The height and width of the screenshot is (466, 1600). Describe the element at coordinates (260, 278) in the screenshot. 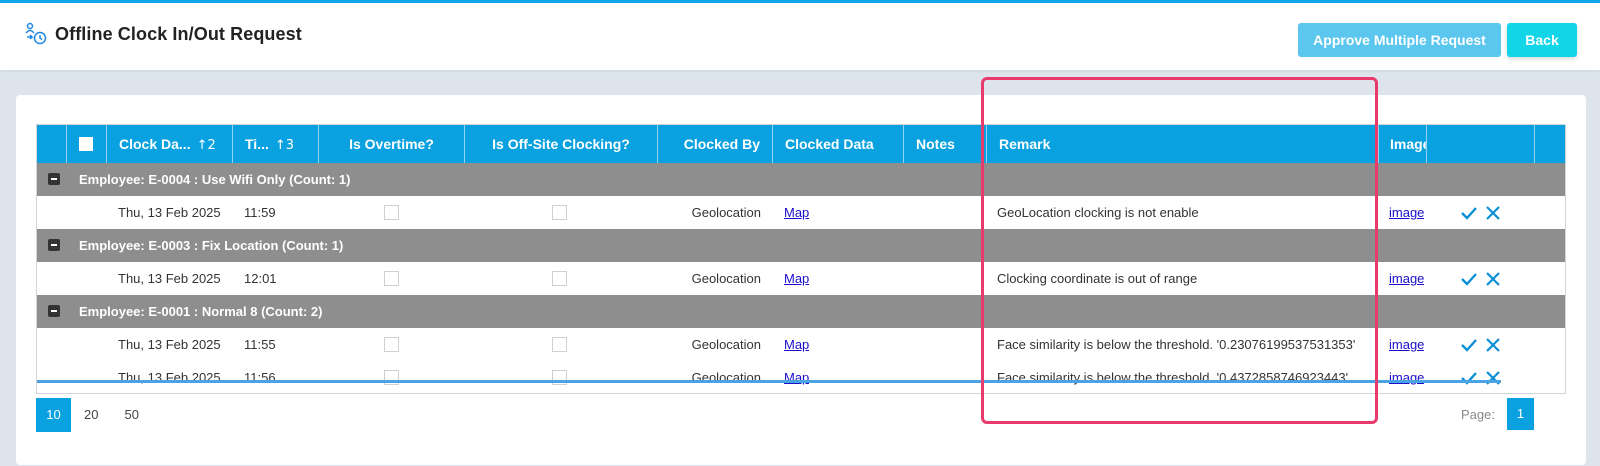

I see `time-cell: 12:01` at that location.